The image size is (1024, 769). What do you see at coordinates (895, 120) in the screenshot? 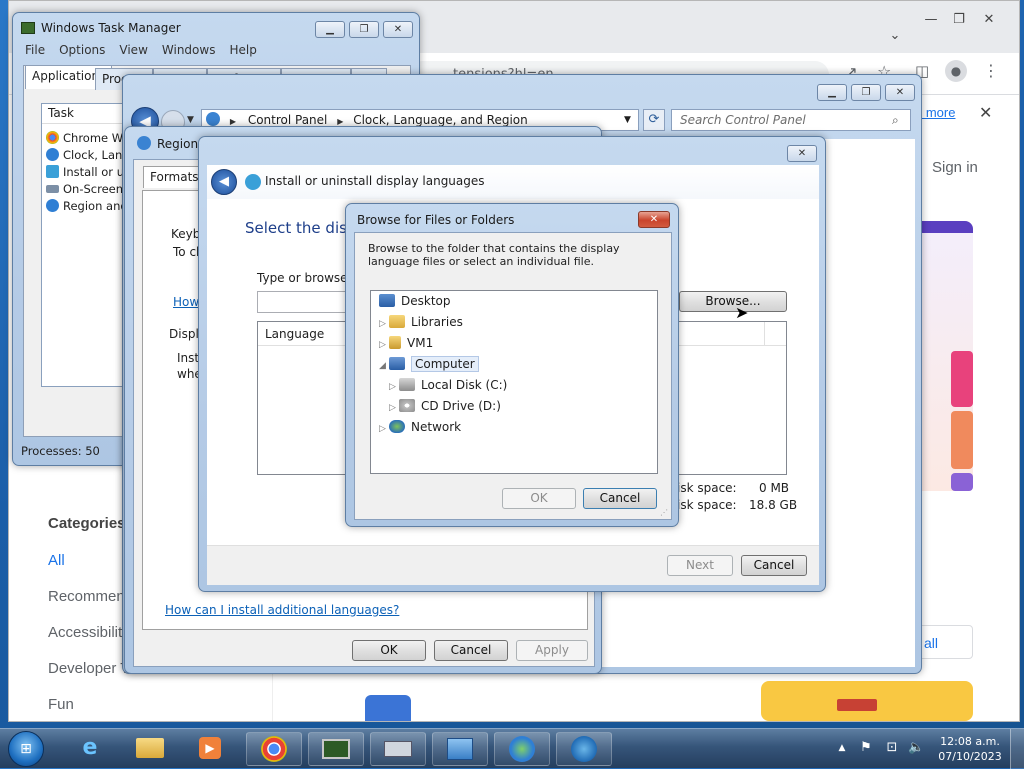
I see `search-icon: ⌕` at bounding box center [895, 120].